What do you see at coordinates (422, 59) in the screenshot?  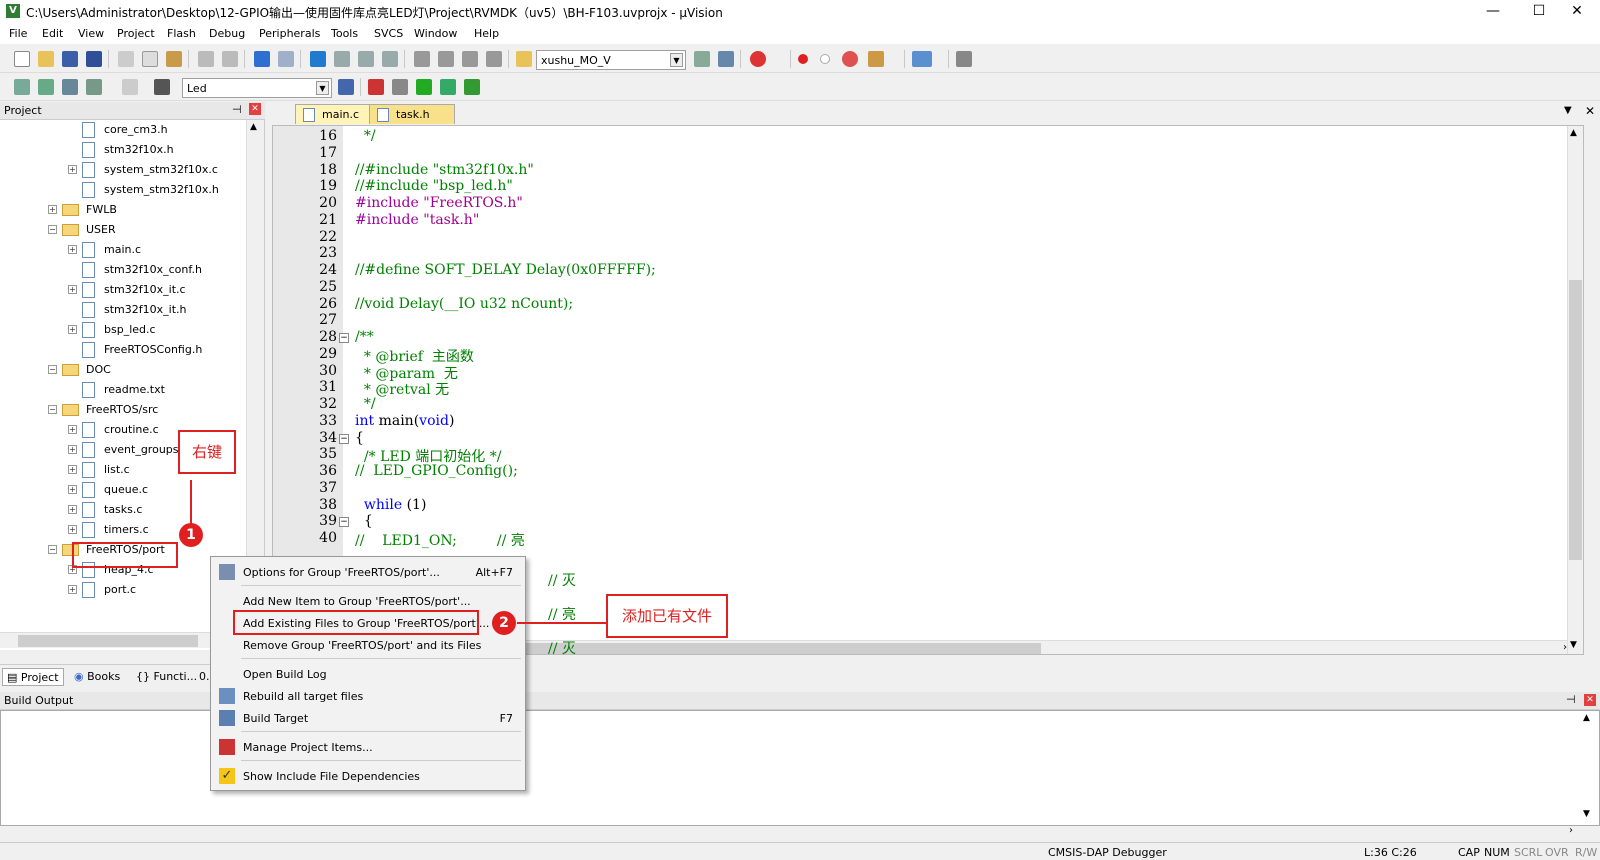 I see `indent-icon` at bounding box center [422, 59].